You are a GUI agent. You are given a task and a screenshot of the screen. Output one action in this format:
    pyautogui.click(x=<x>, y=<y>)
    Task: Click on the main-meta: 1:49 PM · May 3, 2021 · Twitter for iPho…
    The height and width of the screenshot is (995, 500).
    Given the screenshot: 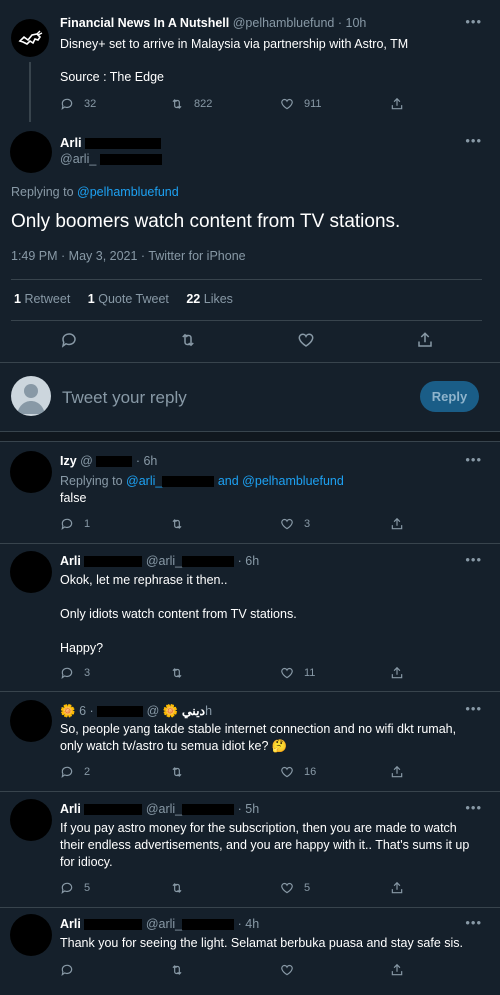 What is the action you would take?
    pyautogui.click(x=128, y=256)
    